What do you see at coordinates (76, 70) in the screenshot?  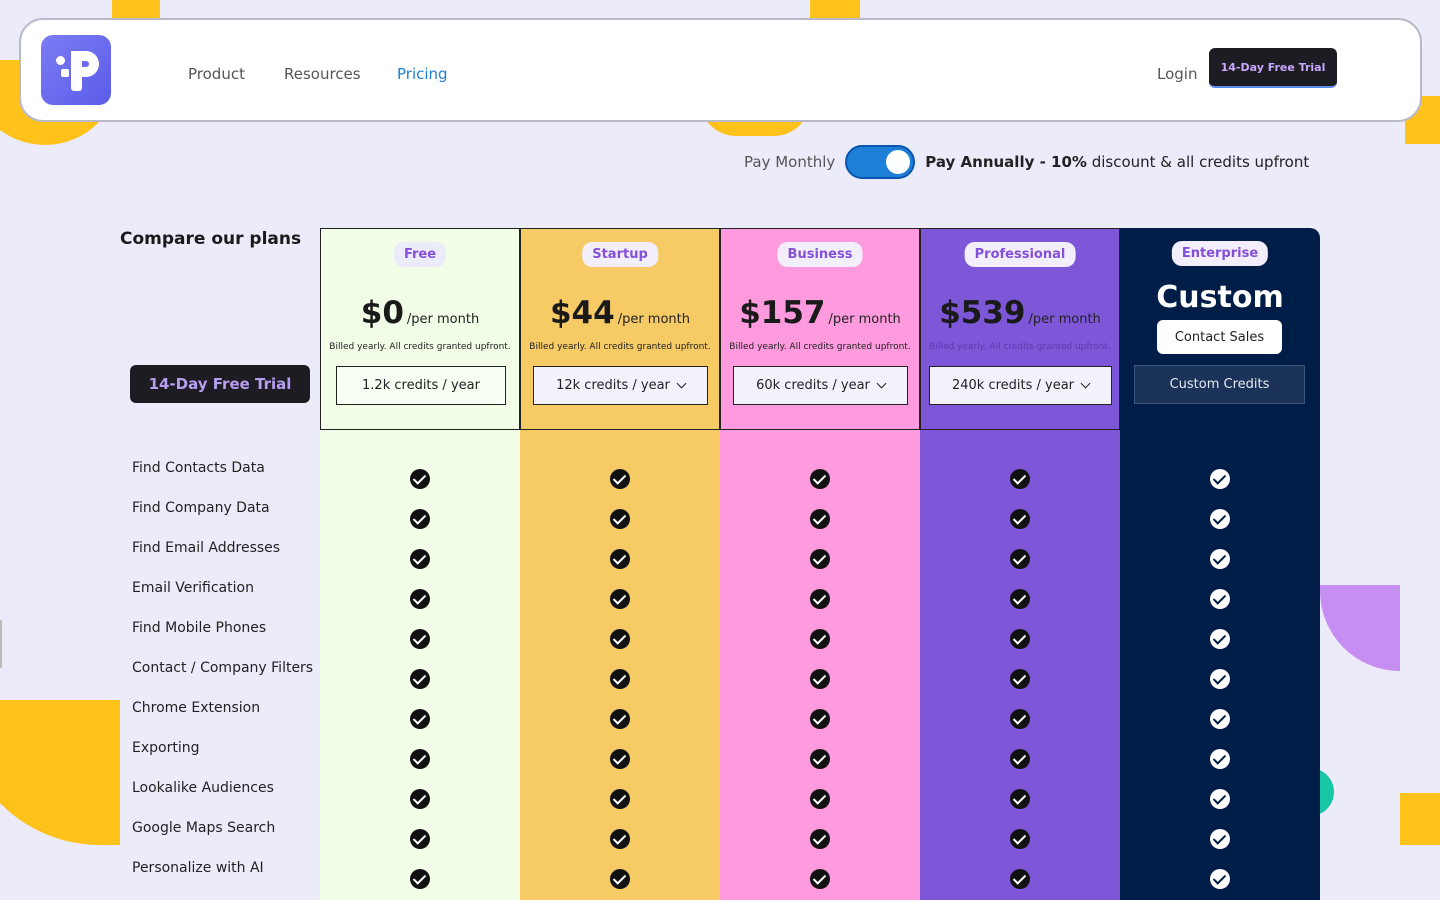 I see `logo` at bounding box center [76, 70].